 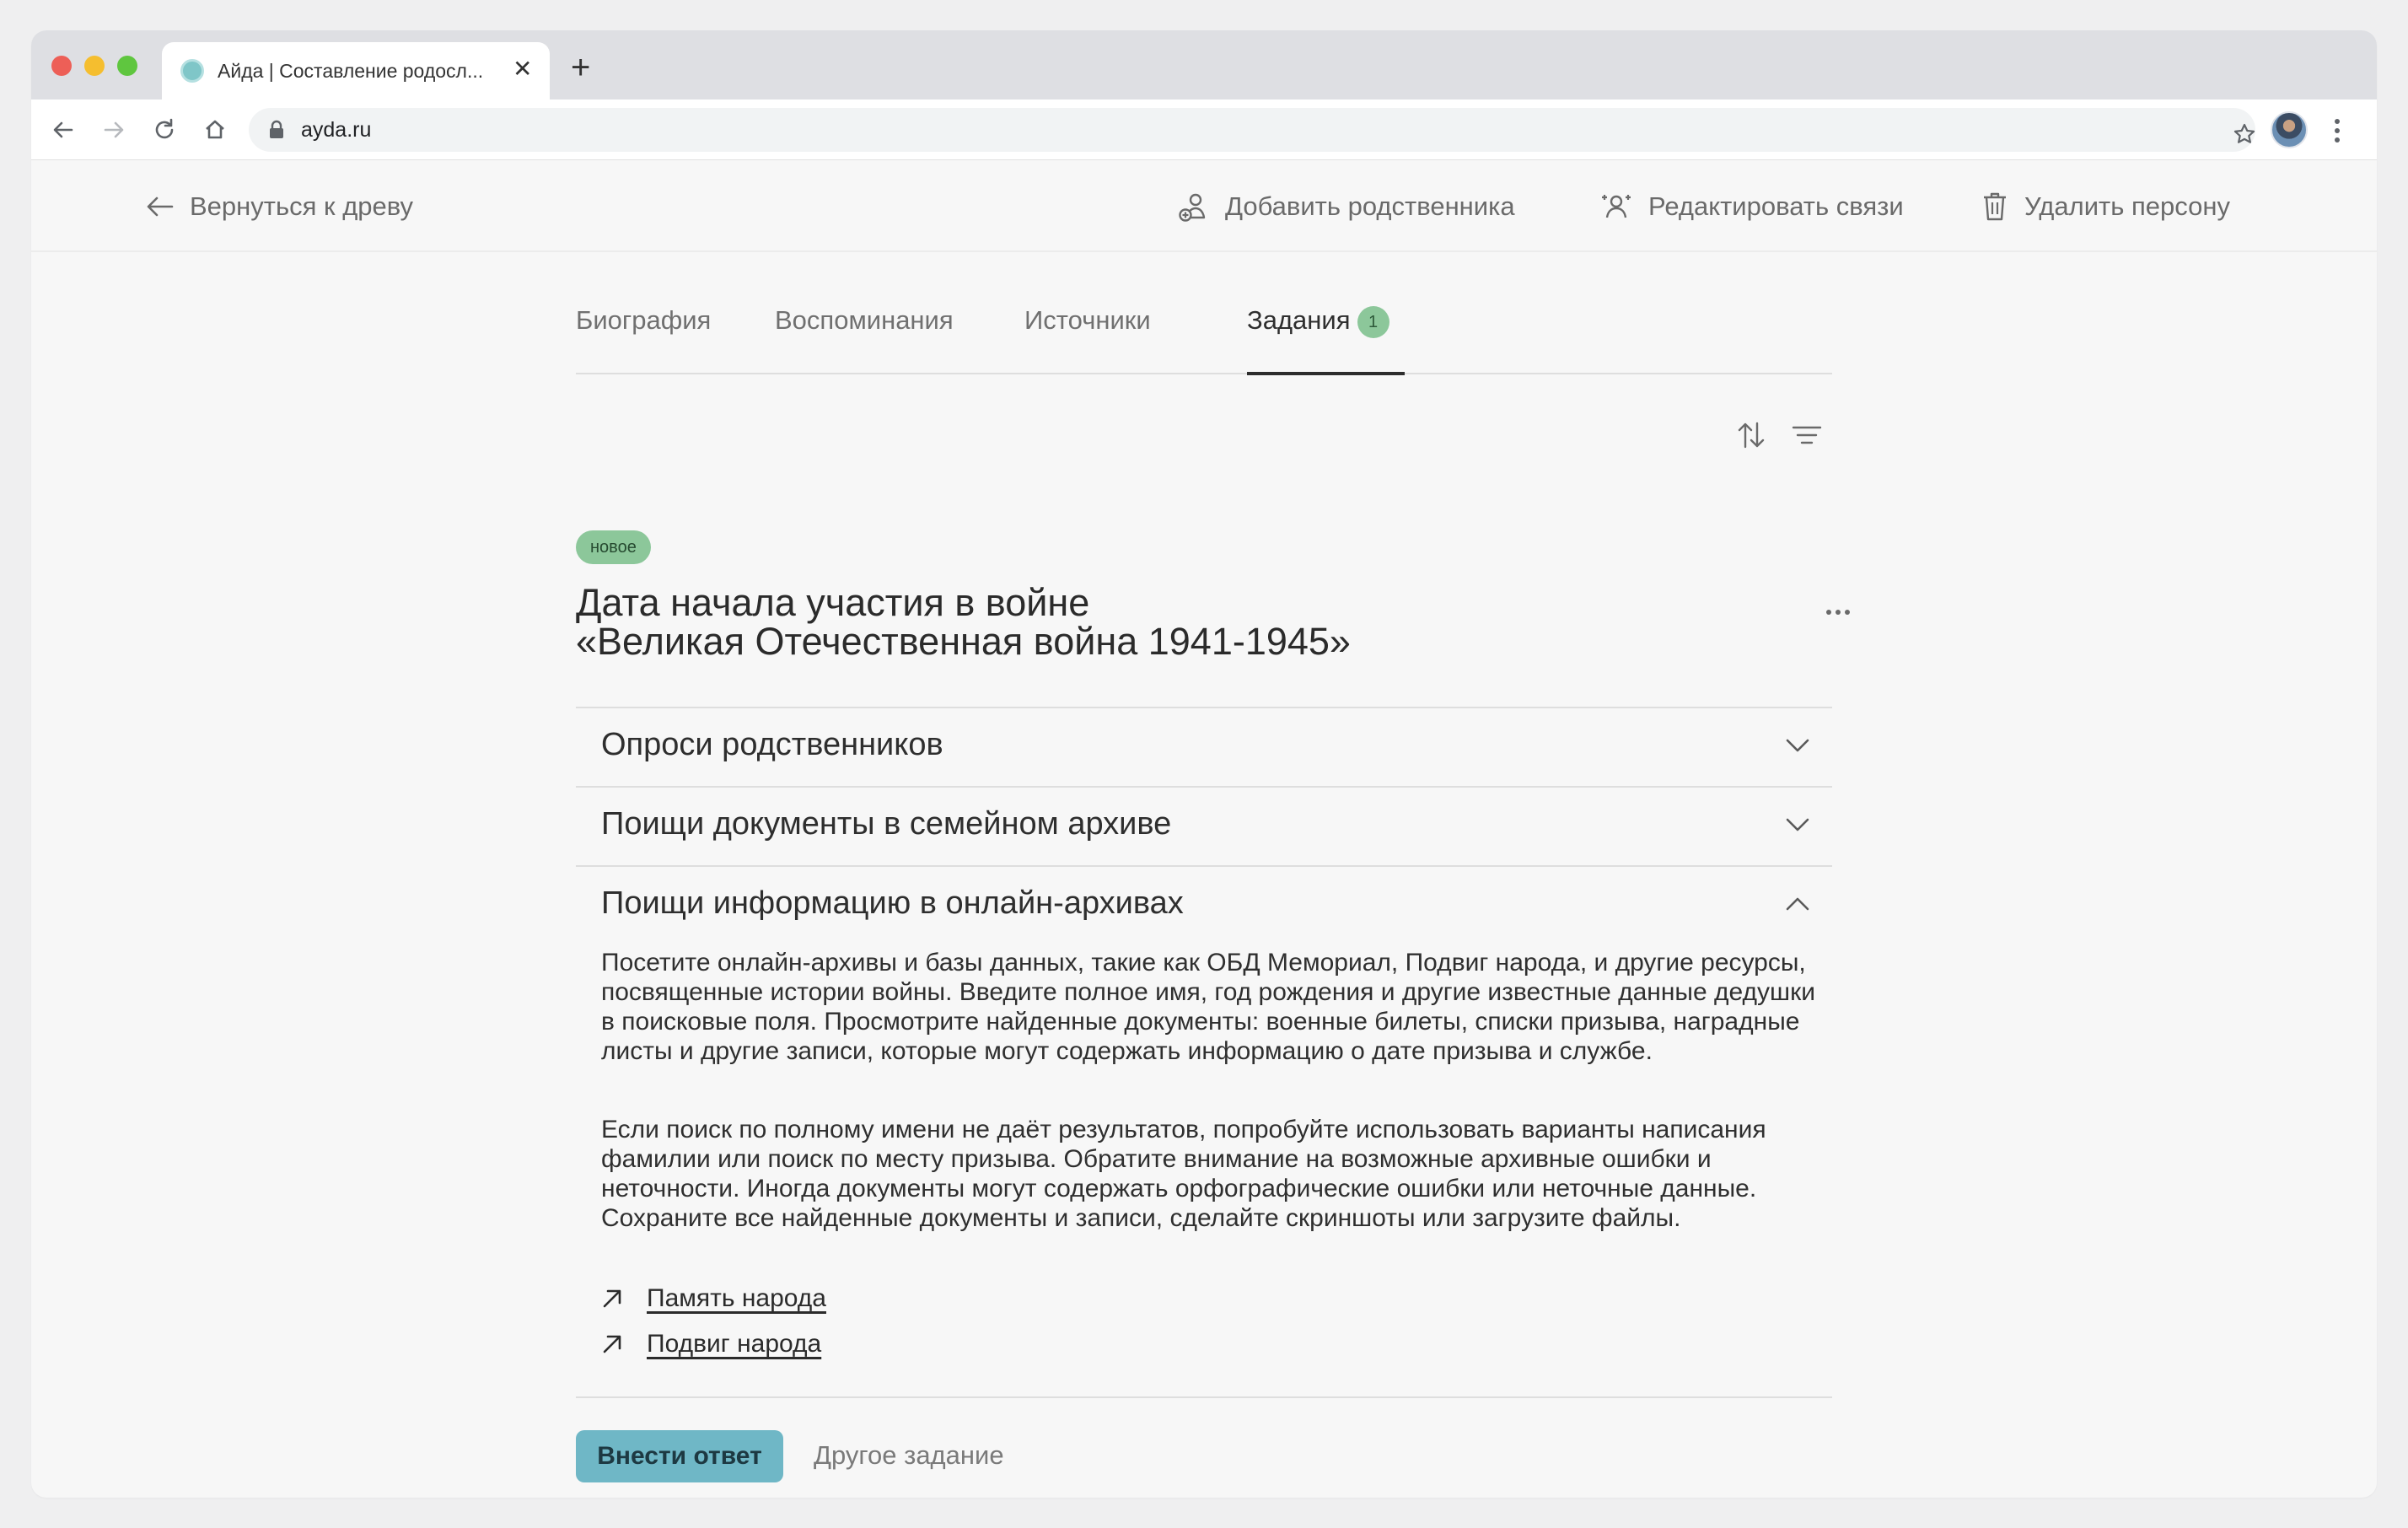 I want to click on add-relative-button: Добавить родственника, so click(x=1346, y=206).